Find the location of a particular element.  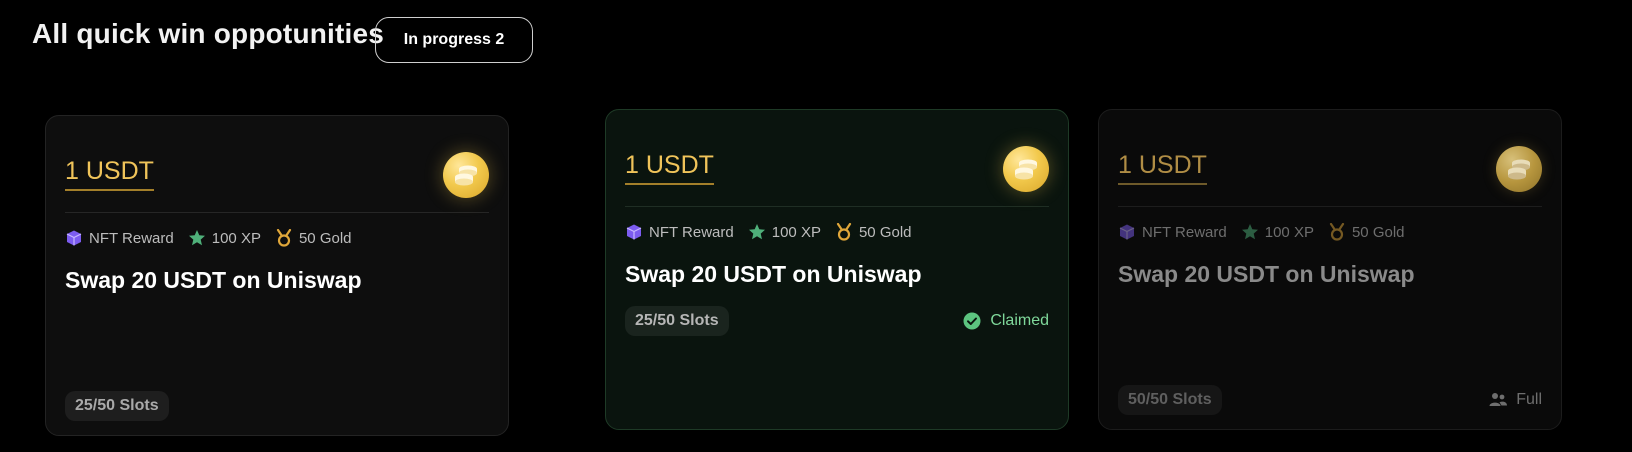

page-title: All quick win oppotunities is located at coordinates (208, 33).